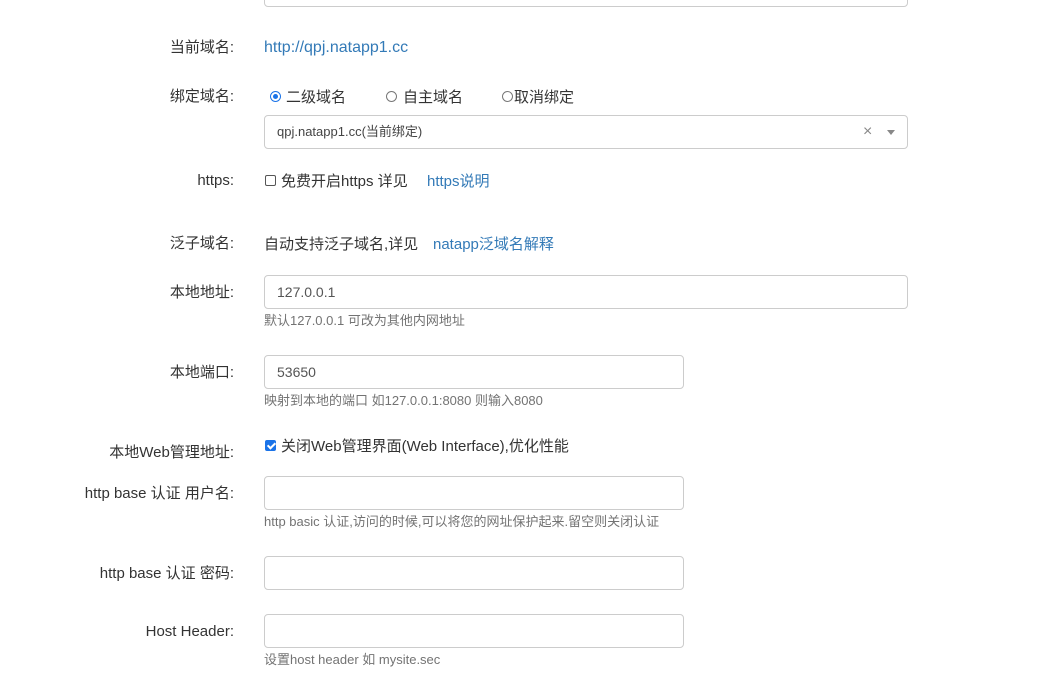 This screenshot has width=1056, height=684. Describe the element at coordinates (425, 446) in the screenshot. I see `web-admin-checkbox-label: 关闭Web管理界面(Web Interface),优化性能` at that location.